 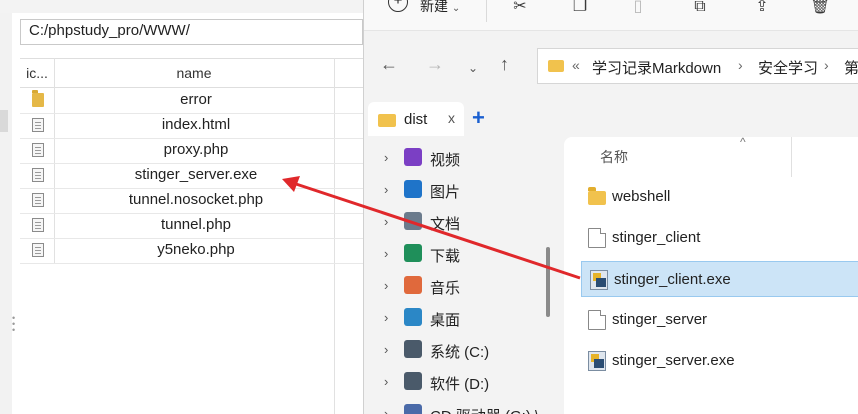 I want to click on share-icon: ⇪, so click(x=762, y=7).